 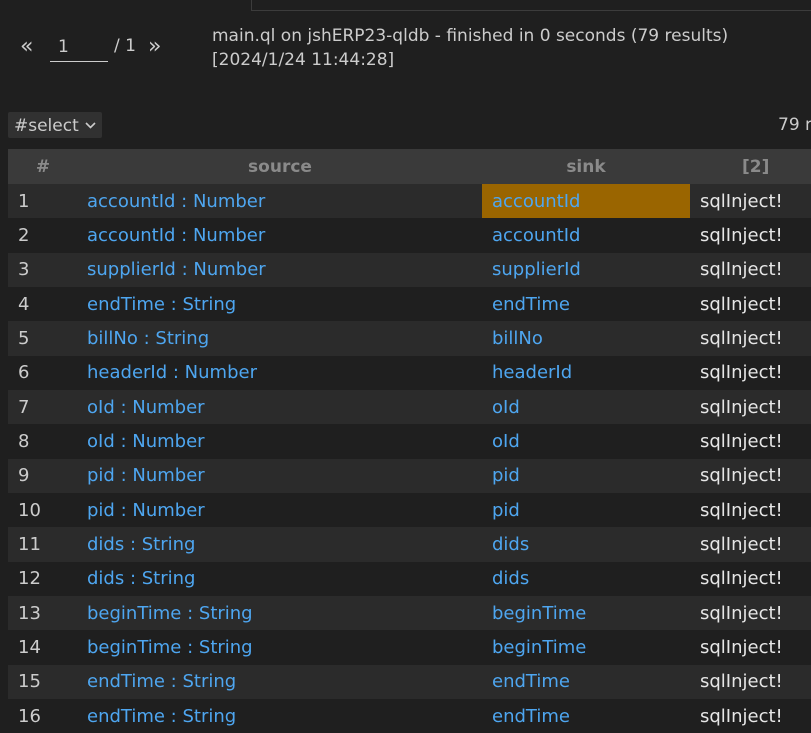 I want to click on result-count: 79 re, so click(x=794, y=125).